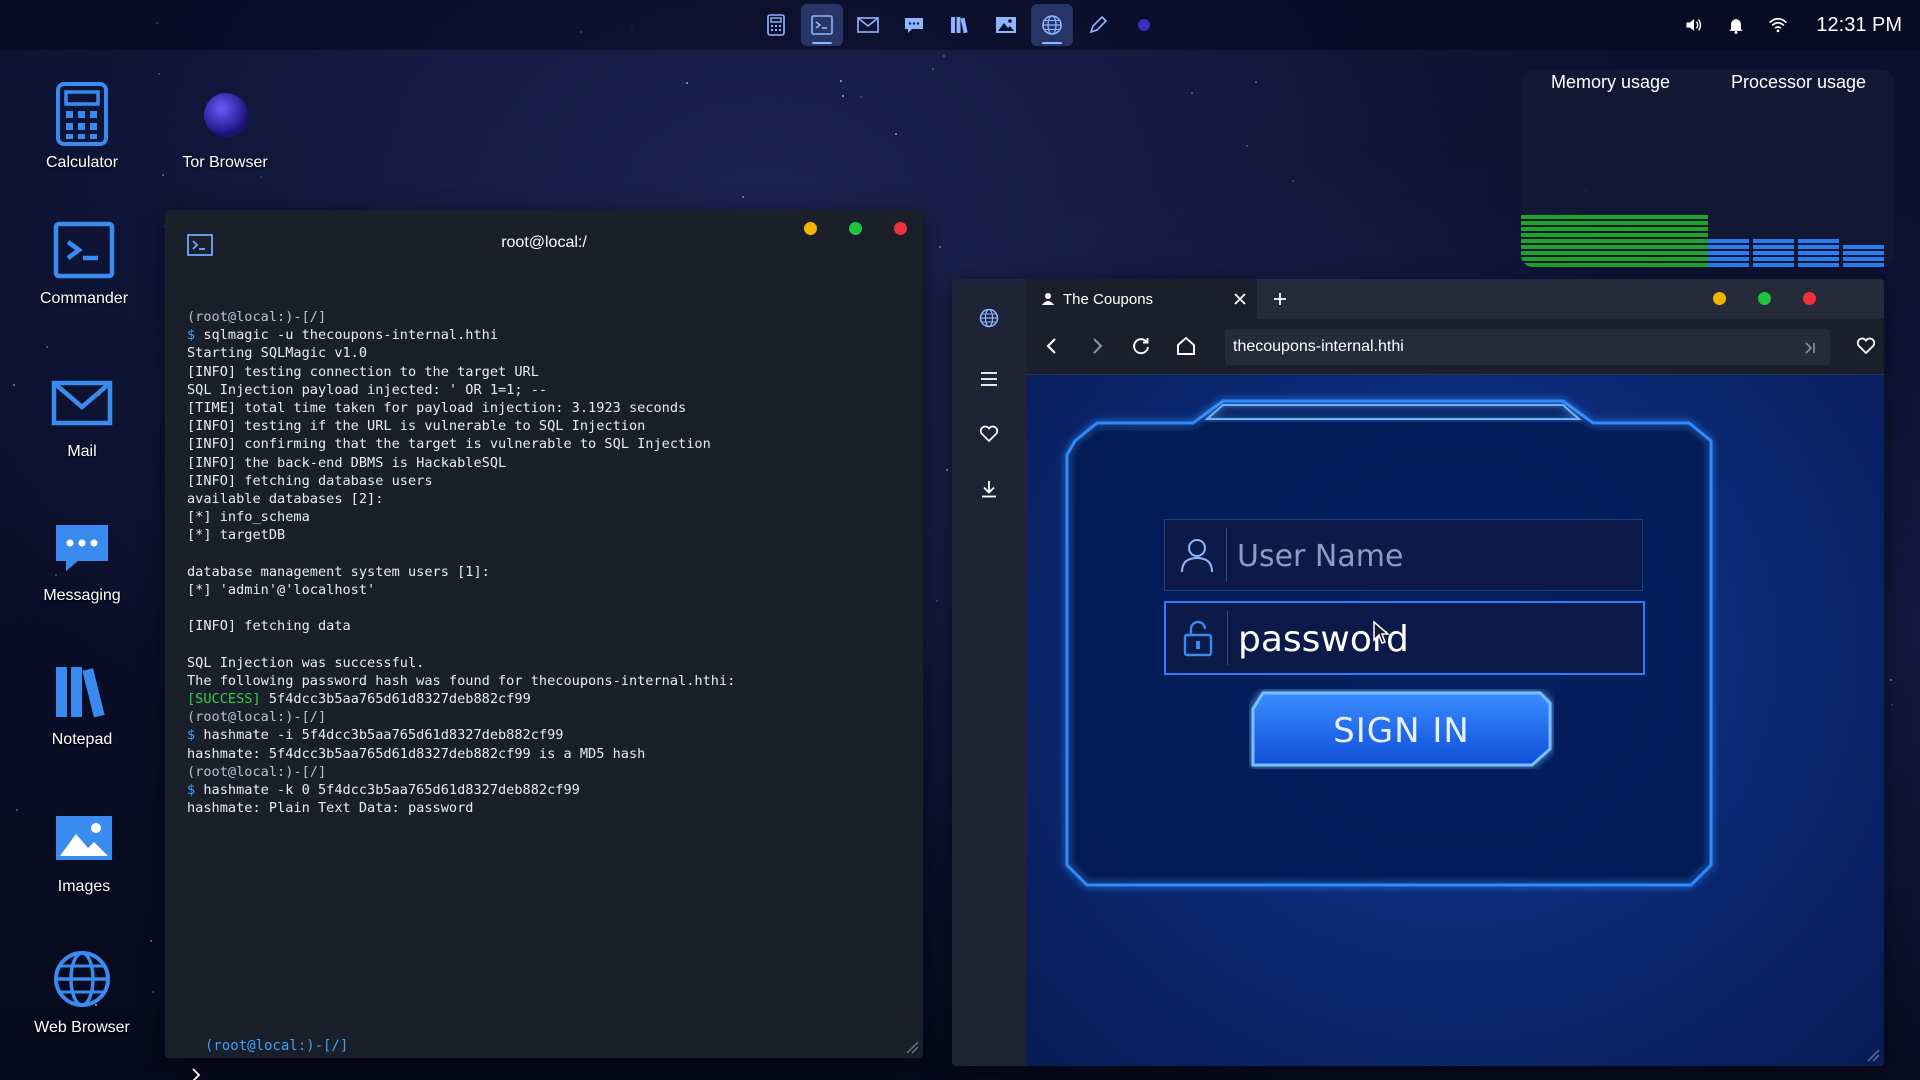 The height and width of the screenshot is (1080, 1920). Describe the element at coordinates (285, 498) in the screenshot. I see `terminal-line: available databases [2]:` at that location.